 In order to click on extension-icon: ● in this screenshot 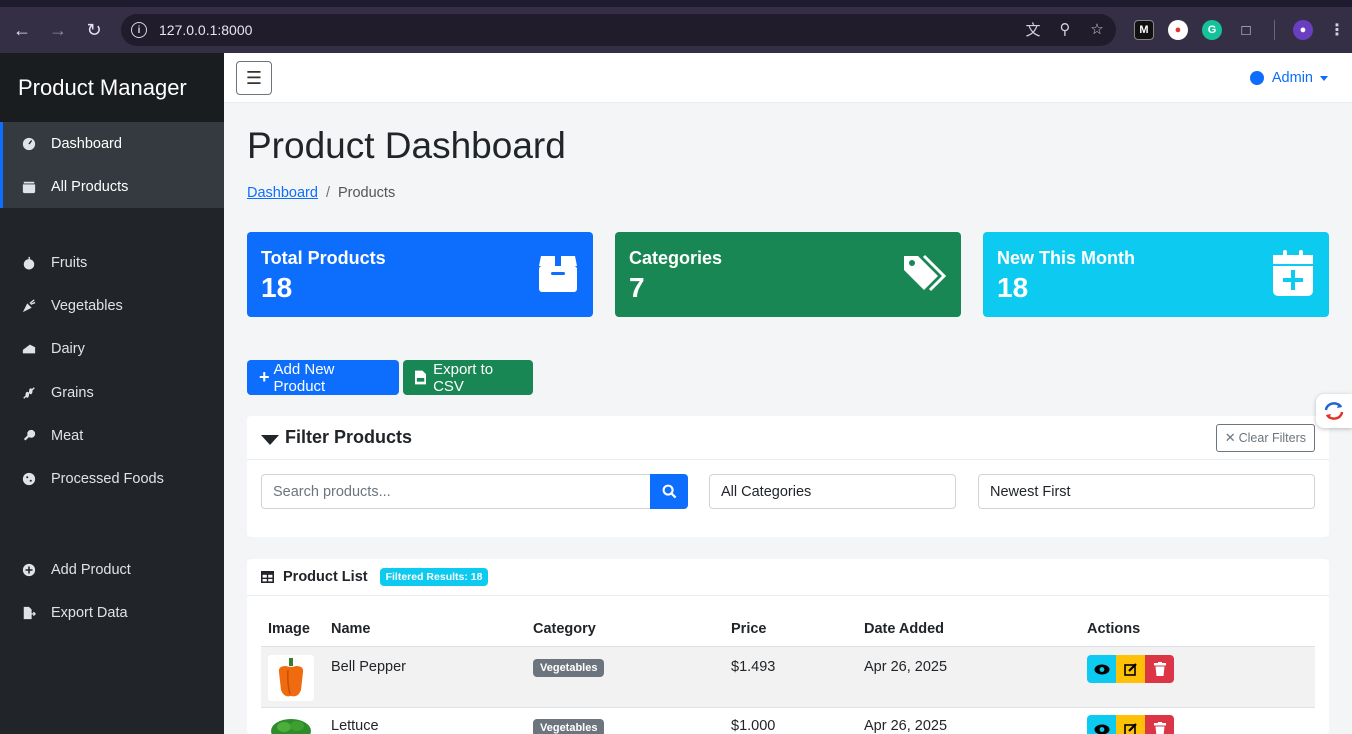, I will do `click(1178, 30)`.